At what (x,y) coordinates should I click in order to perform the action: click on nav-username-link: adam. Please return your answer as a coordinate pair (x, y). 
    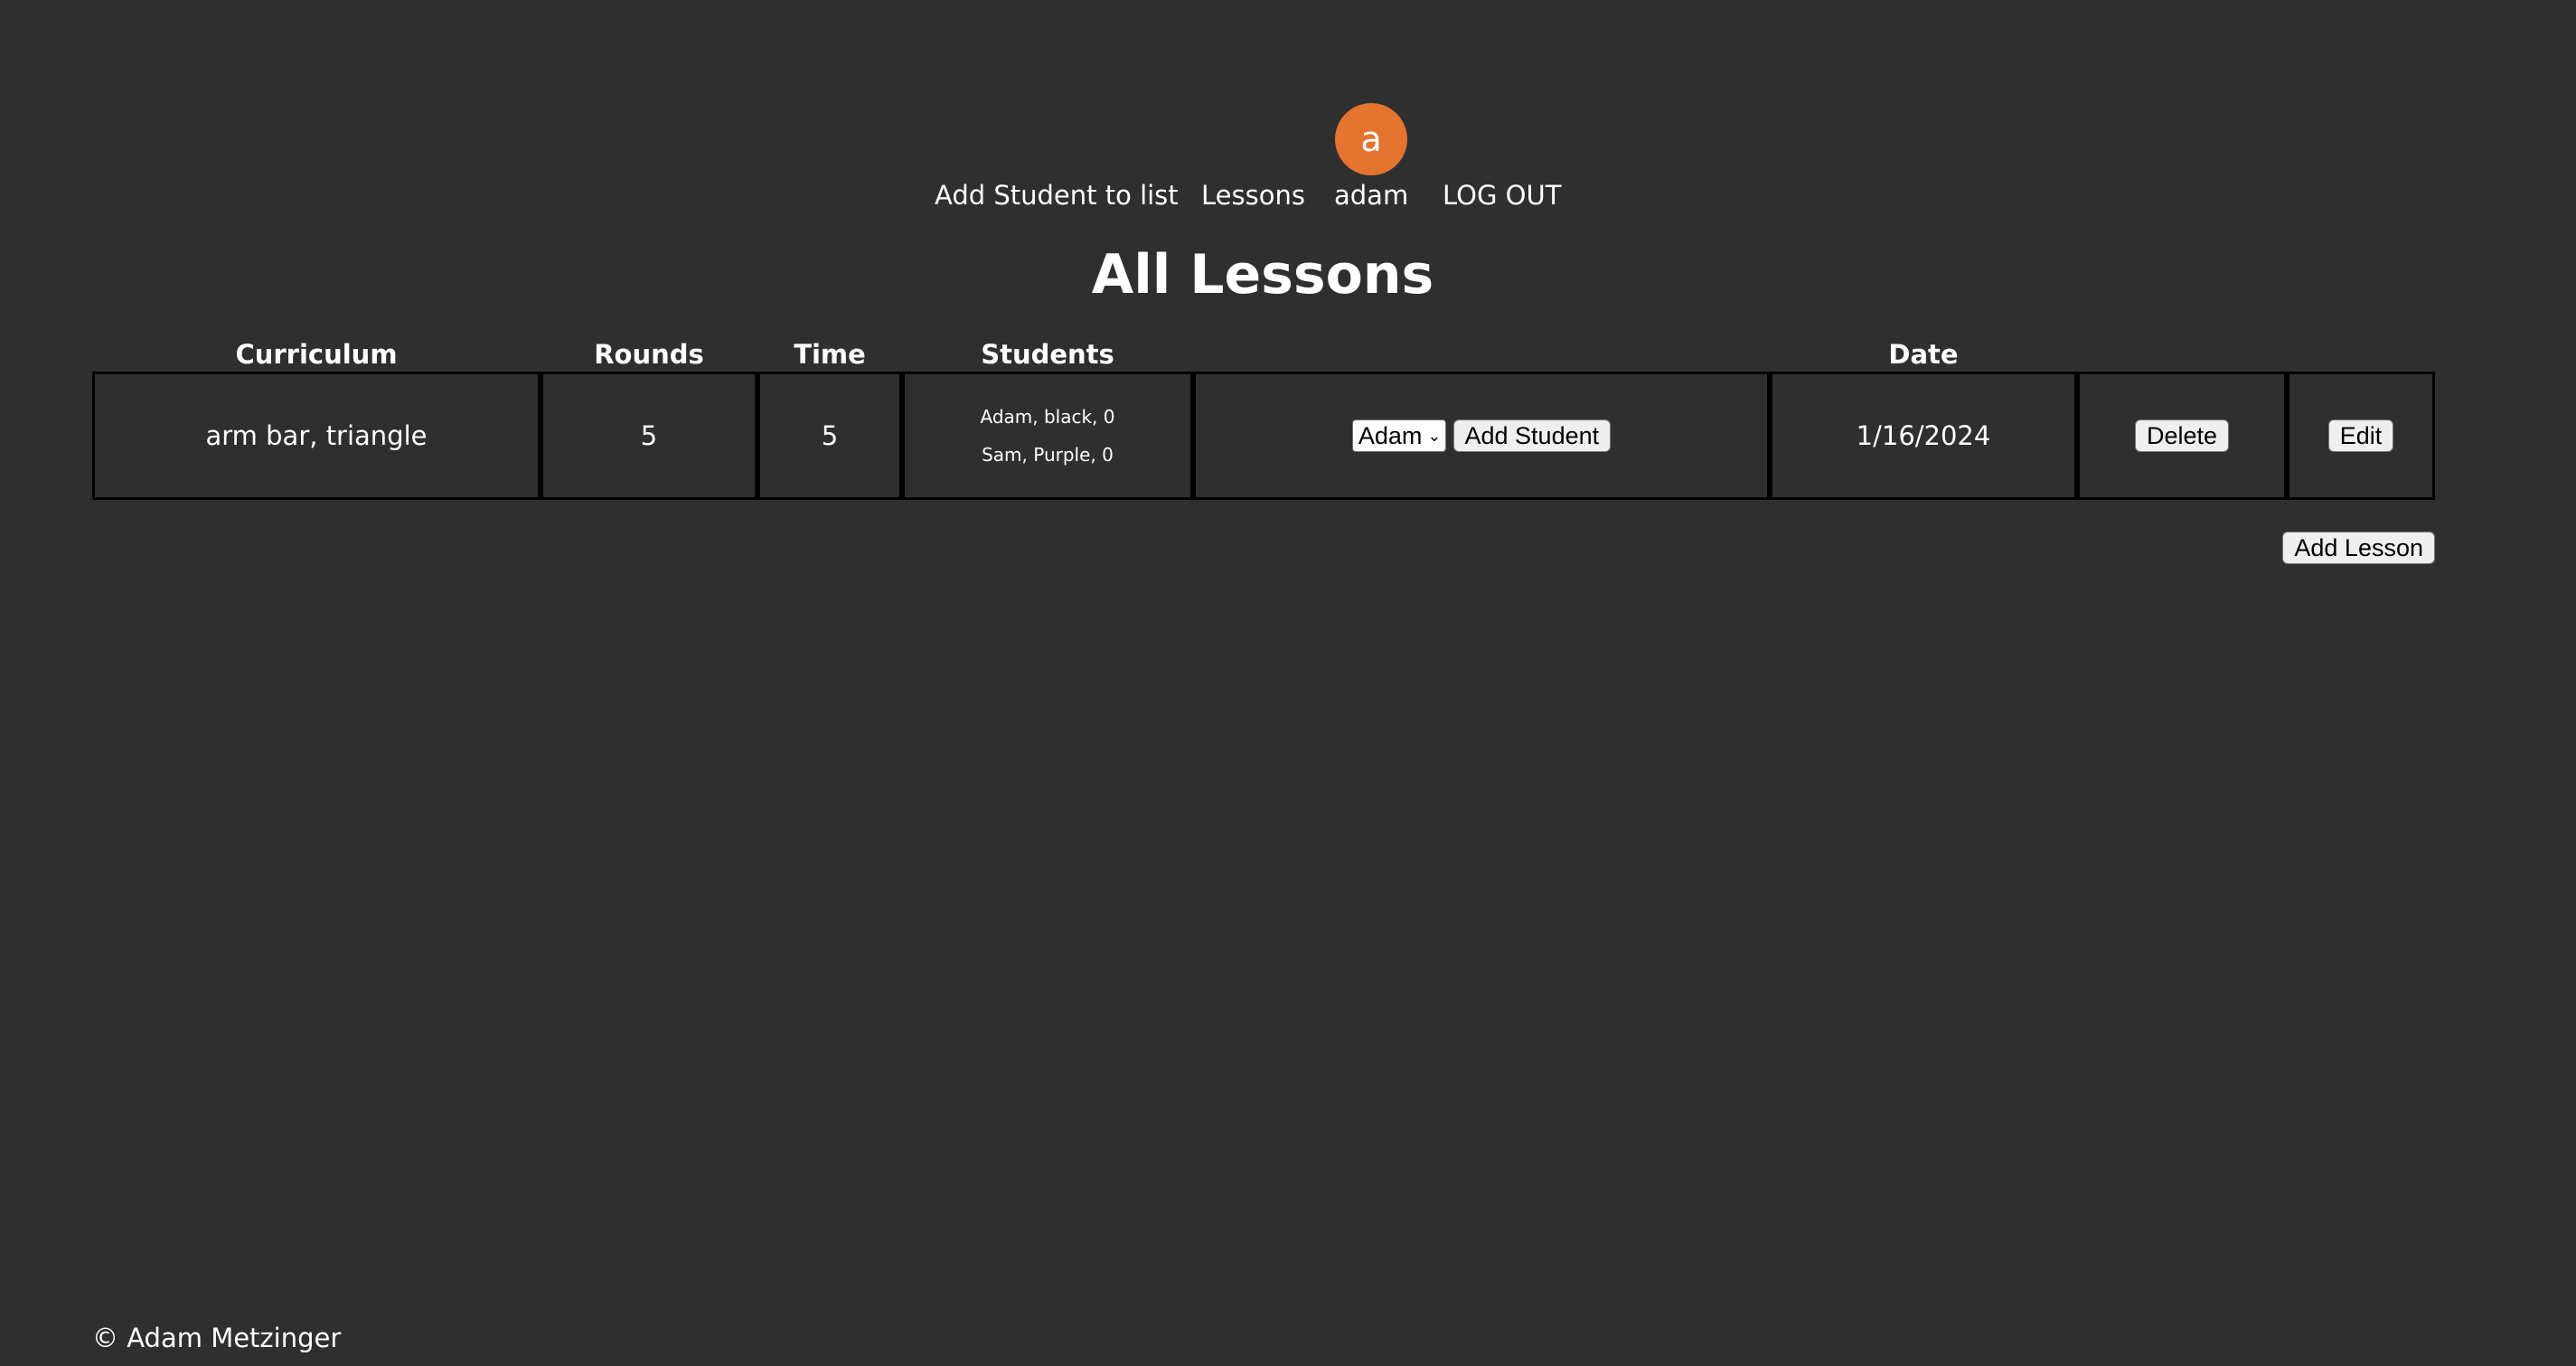
    Looking at the image, I should click on (1371, 195).